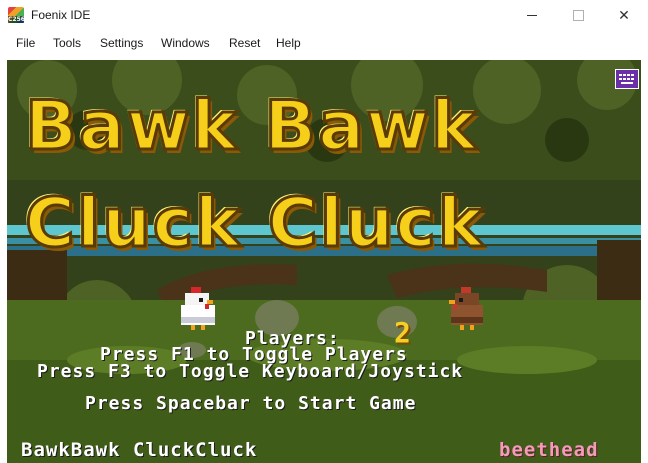 This screenshot has height=463, width=648. What do you see at coordinates (61, 15) in the screenshot?
I see `window-title: Foenix IDE` at bounding box center [61, 15].